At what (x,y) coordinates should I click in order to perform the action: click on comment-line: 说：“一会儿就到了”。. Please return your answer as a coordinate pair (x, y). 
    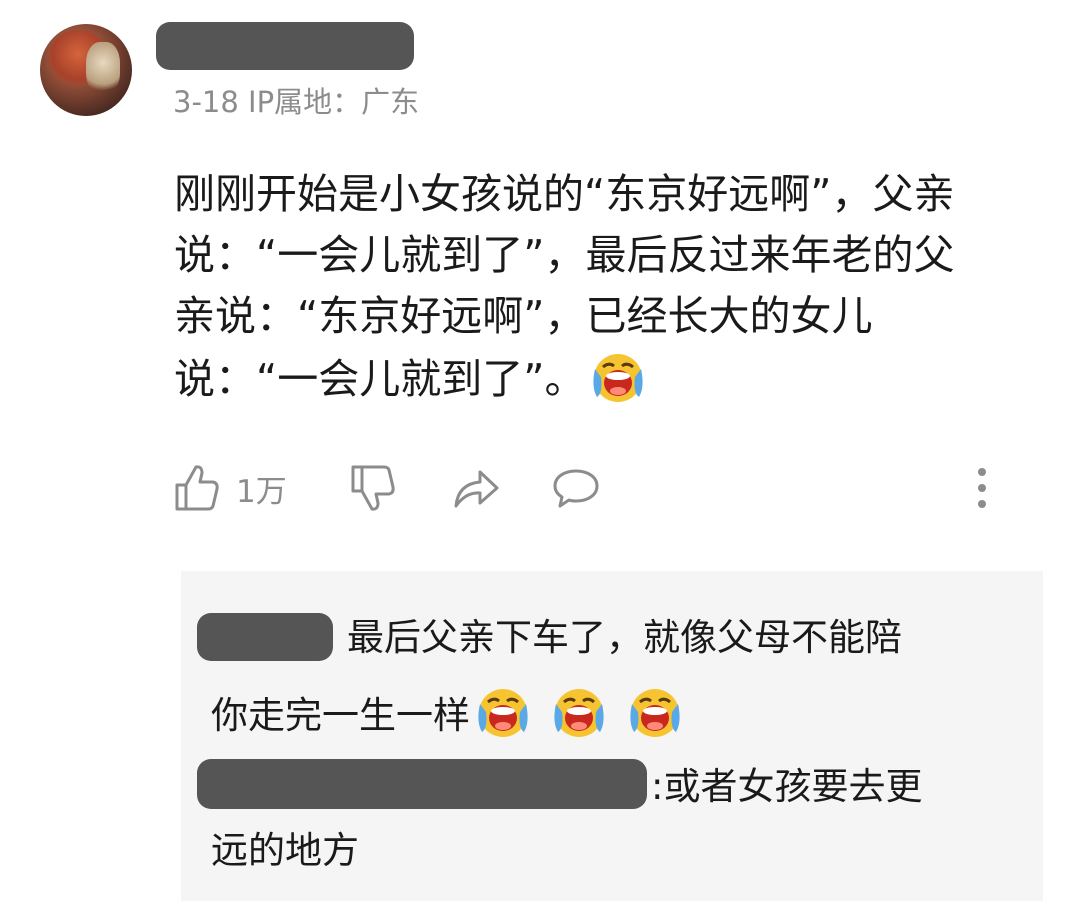
    Looking at the image, I should click on (380, 379).